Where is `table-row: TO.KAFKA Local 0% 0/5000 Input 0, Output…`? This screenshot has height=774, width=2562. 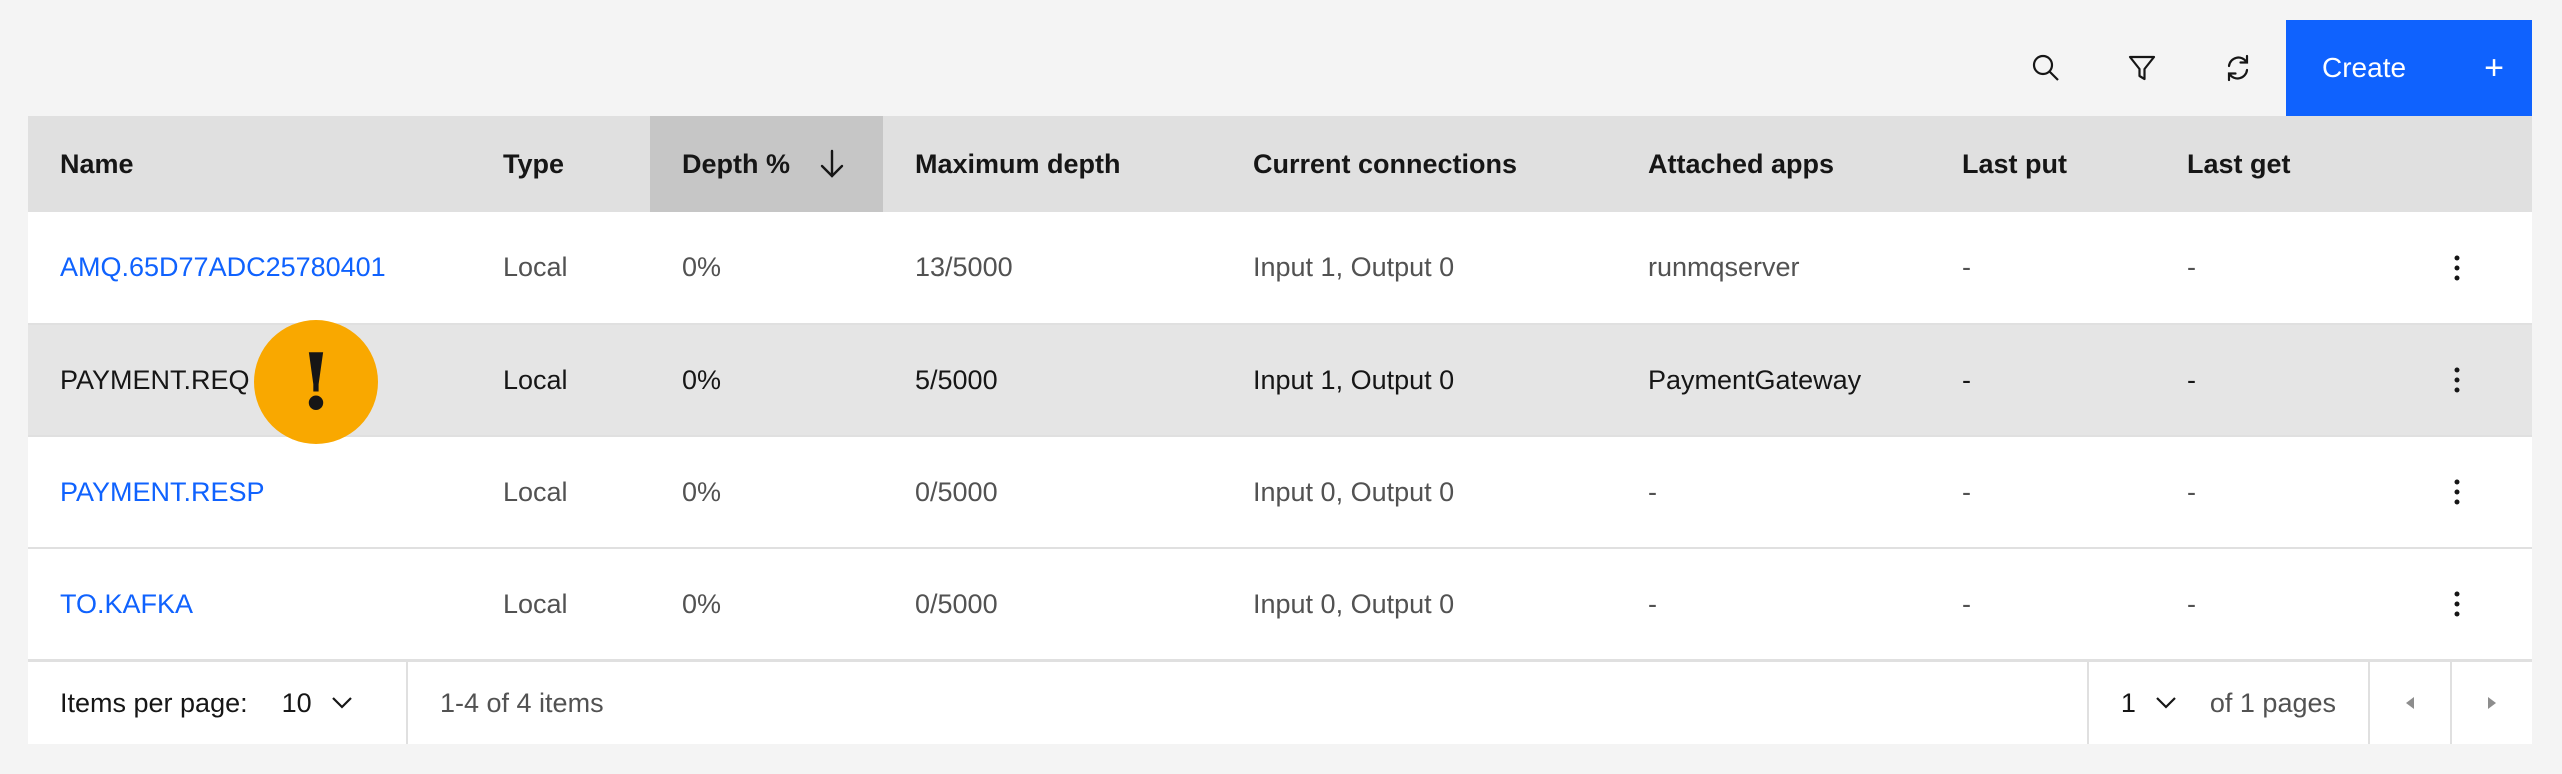
table-row: TO.KAFKA Local 0% 0/5000 Input 0, Output… is located at coordinates (1280, 604).